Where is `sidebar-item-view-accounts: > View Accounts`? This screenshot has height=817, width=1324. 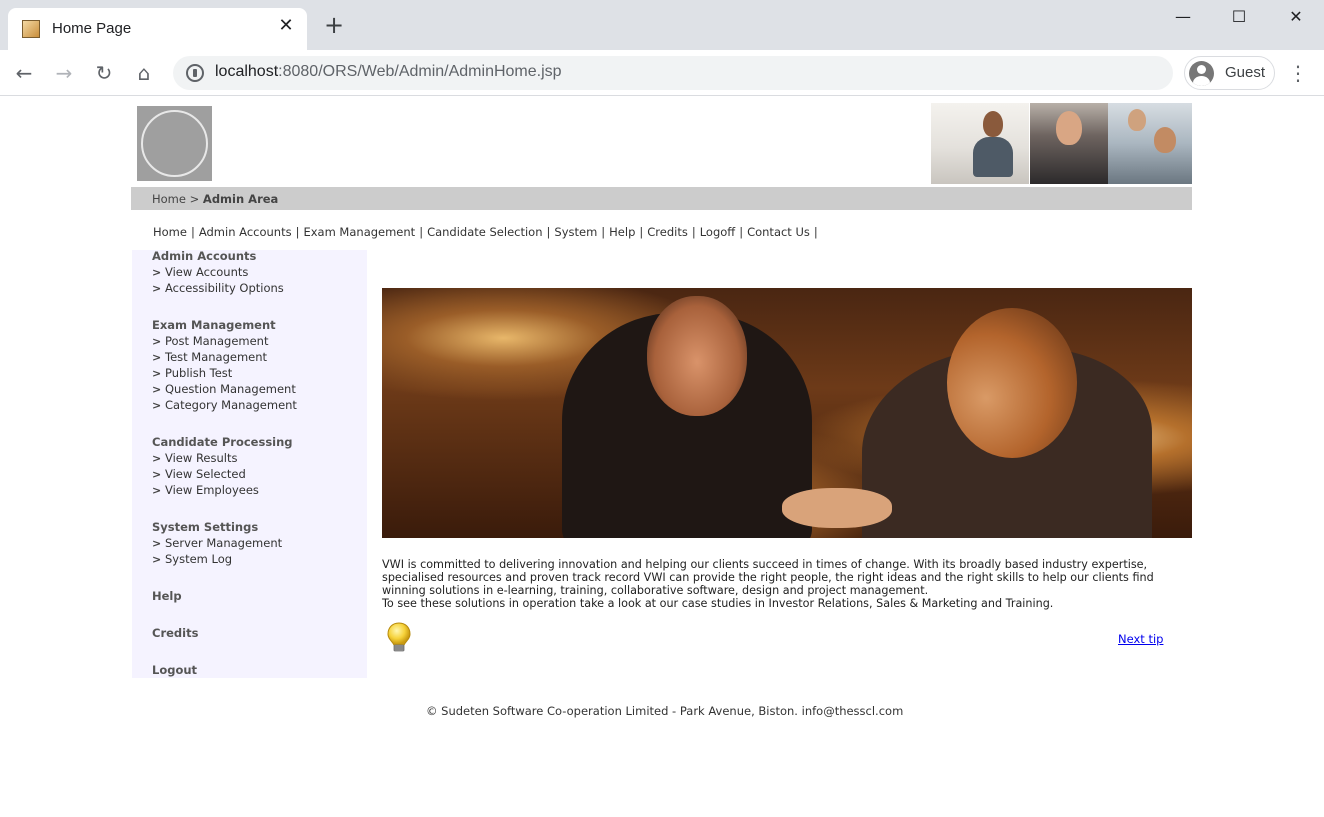
sidebar-item-view-accounts: > View Accounts is located at coordinates (200, 272).